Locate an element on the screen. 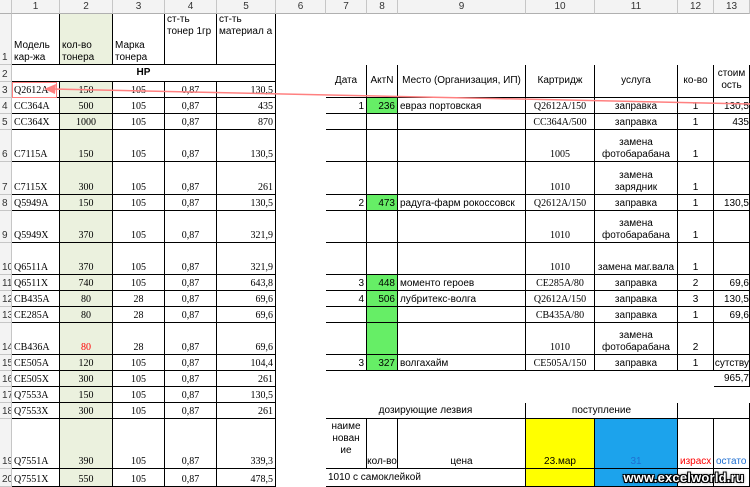 This screenshot has width=750, height=487. right-cell-place: моменто героев is located at coordinates (462, 283).